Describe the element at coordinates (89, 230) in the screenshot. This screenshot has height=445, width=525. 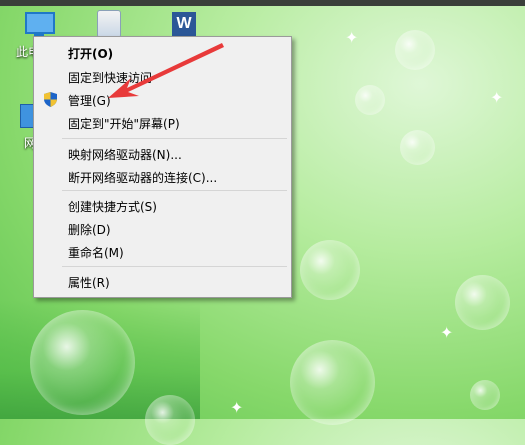
I see `menu-item-label: 删除(D)` at that location.